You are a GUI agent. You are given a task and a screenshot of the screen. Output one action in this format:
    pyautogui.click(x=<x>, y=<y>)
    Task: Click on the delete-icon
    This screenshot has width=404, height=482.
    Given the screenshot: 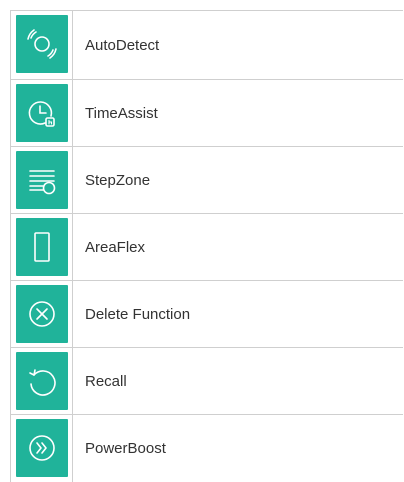 What is the action you would take?
    pyautogui.click(x=42, y=314)
    